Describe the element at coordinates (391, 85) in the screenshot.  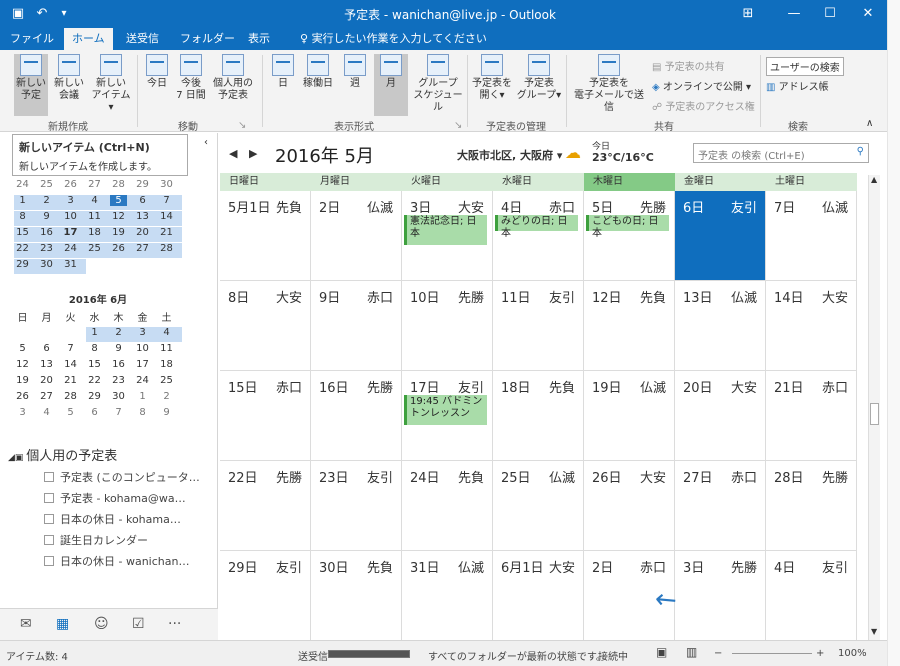
I see `view-month-button: 月` at that location.